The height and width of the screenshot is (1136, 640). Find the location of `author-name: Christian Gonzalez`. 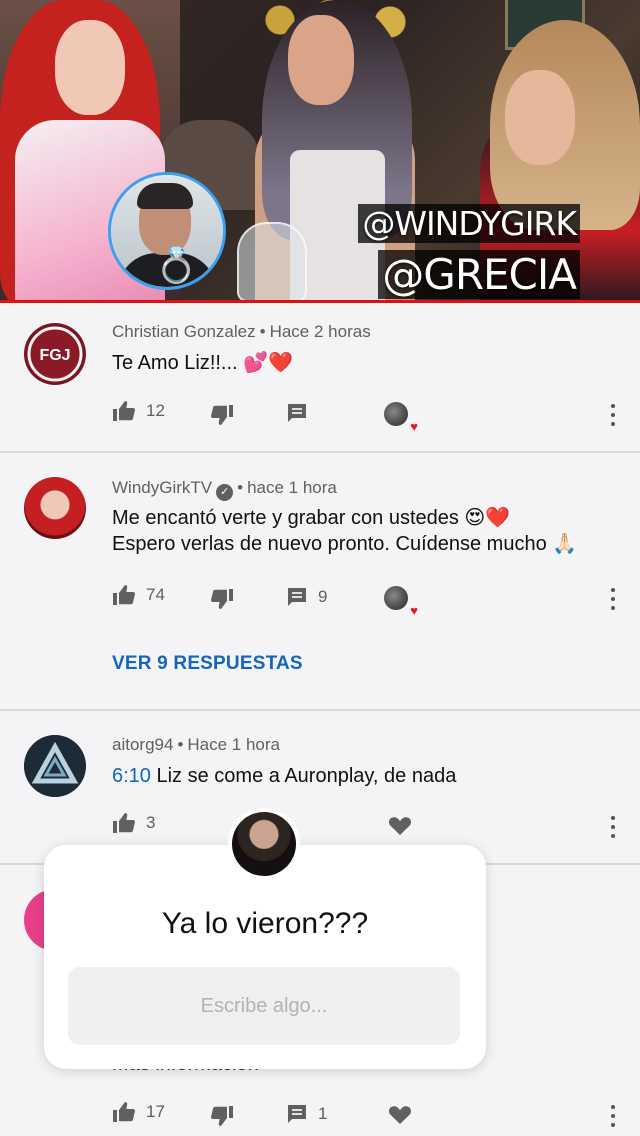

author-name: Christian Gonzalez is located at coordinates (184, 331).